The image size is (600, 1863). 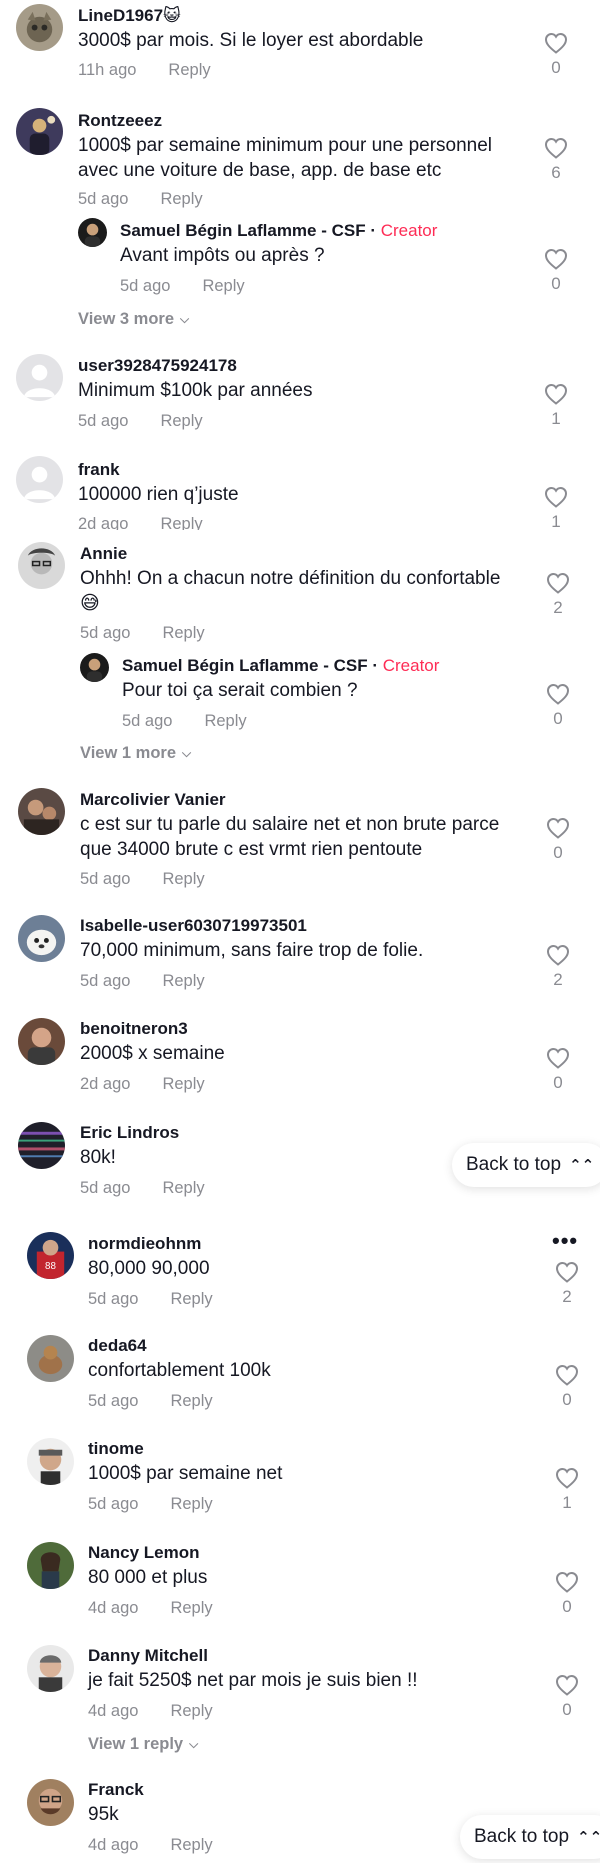 What do you see at coordinates (129, 1133) in the screenshot?
I see `comment-username: Eric Lindros` at bounding box center [129, 1133].